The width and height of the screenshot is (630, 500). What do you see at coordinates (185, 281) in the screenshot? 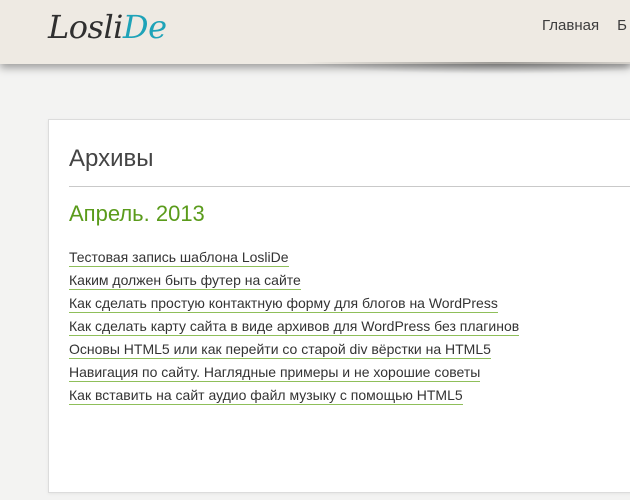
I see `post-link: Каким должен быть футер на сайте` at bounding box center [185, 281].